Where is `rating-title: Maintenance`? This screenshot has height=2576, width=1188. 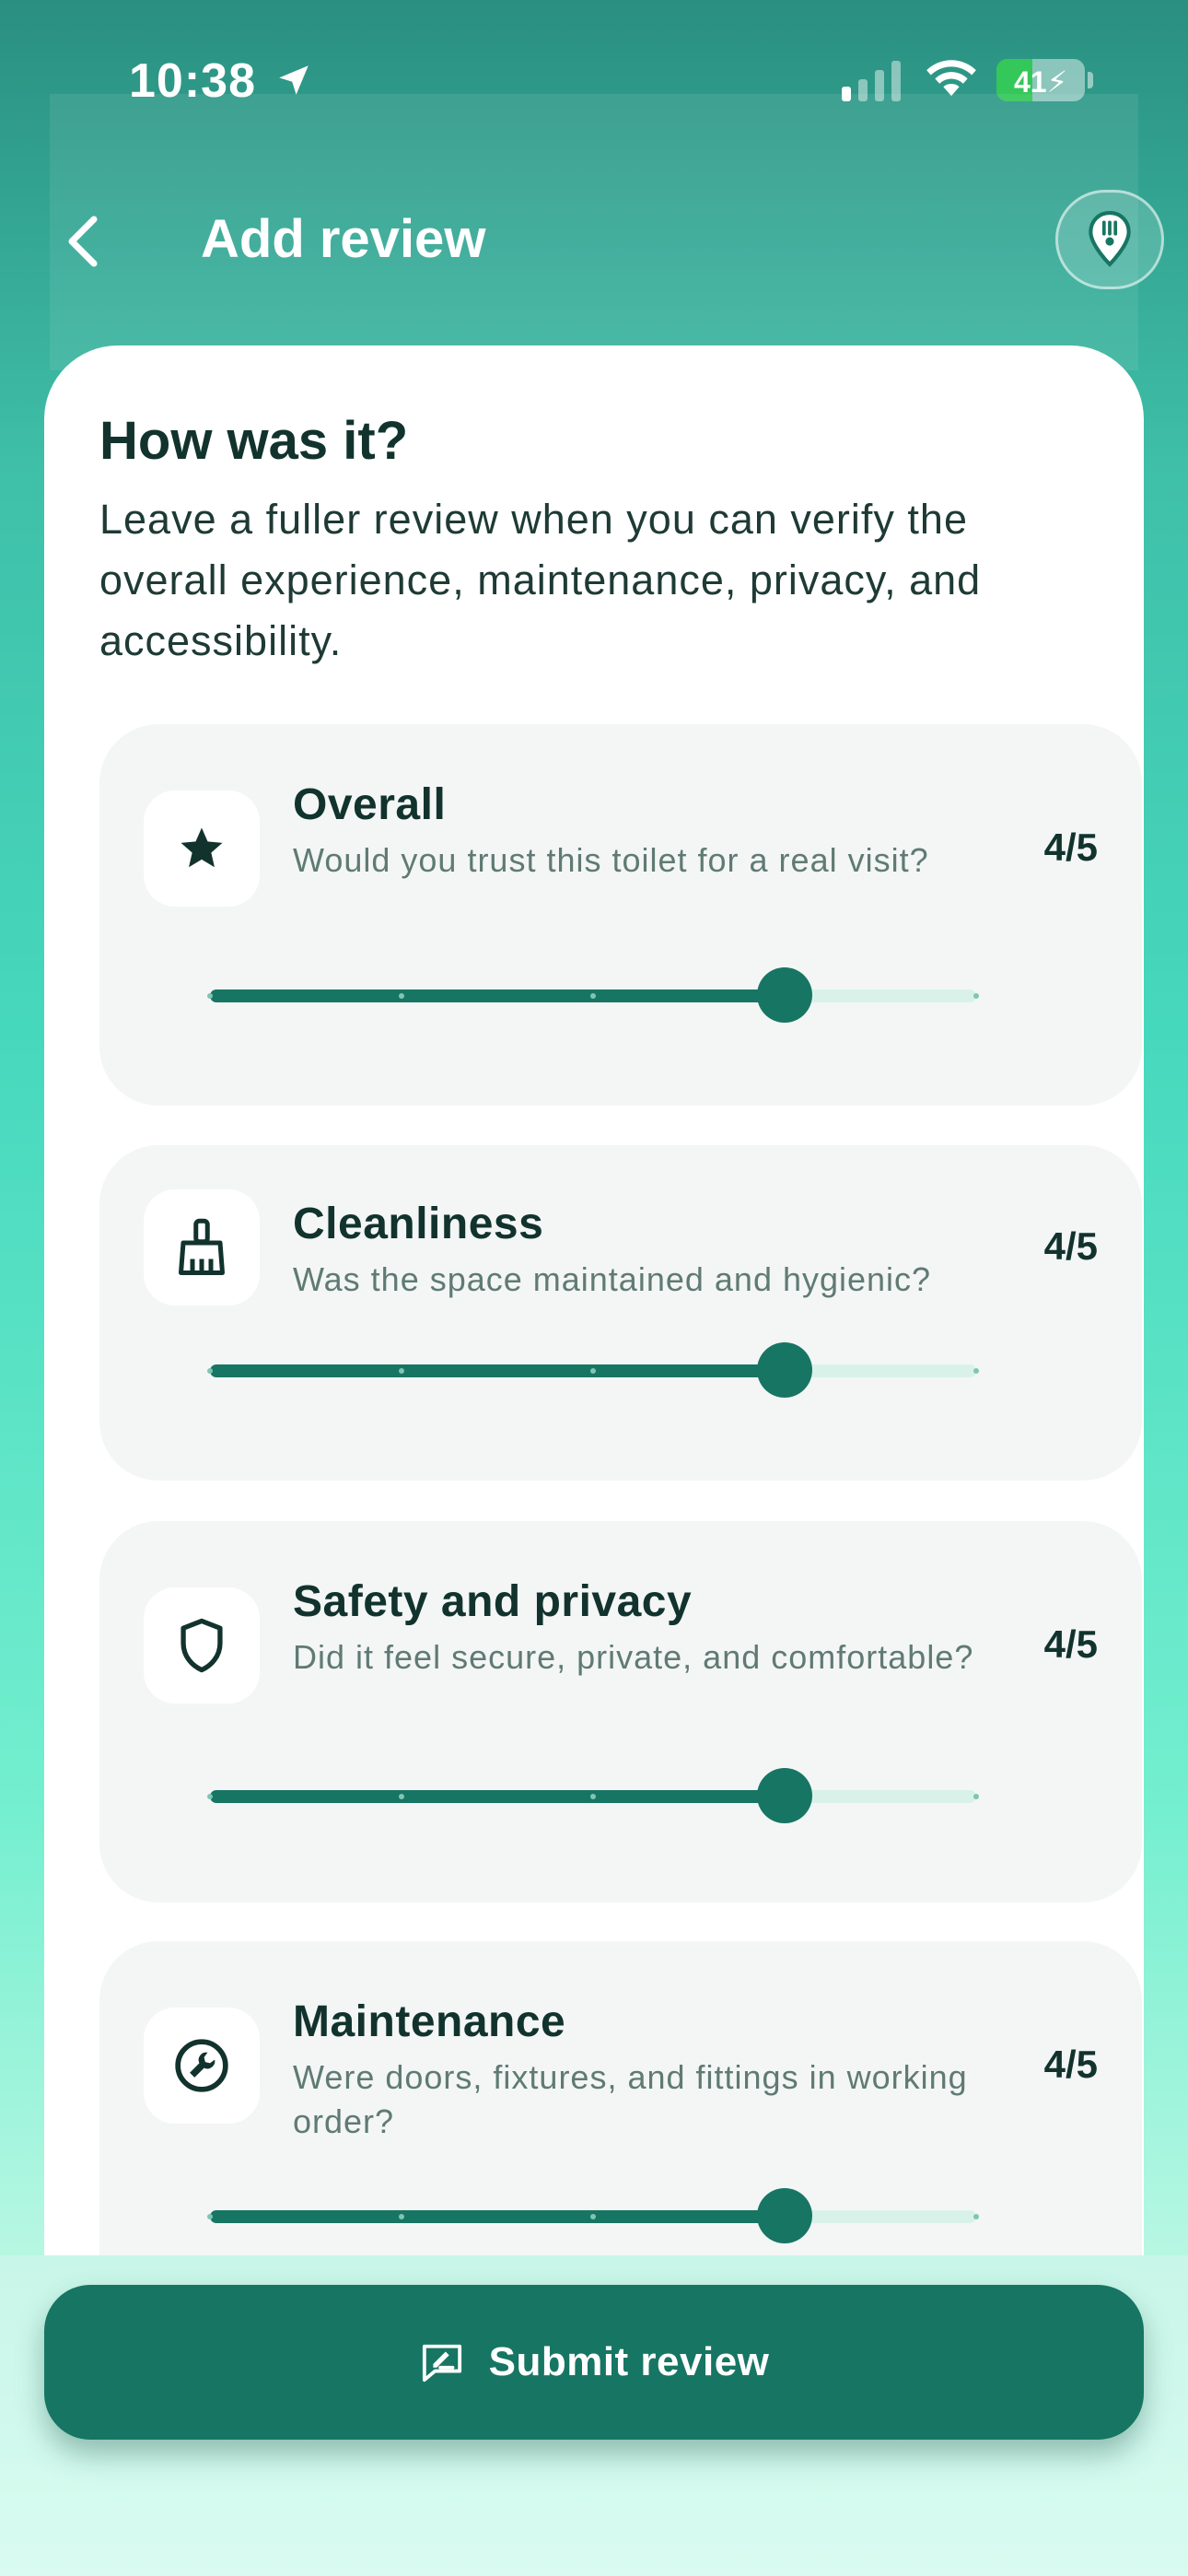
rating-title: Maintenance is located at coordinates (429, 2022).